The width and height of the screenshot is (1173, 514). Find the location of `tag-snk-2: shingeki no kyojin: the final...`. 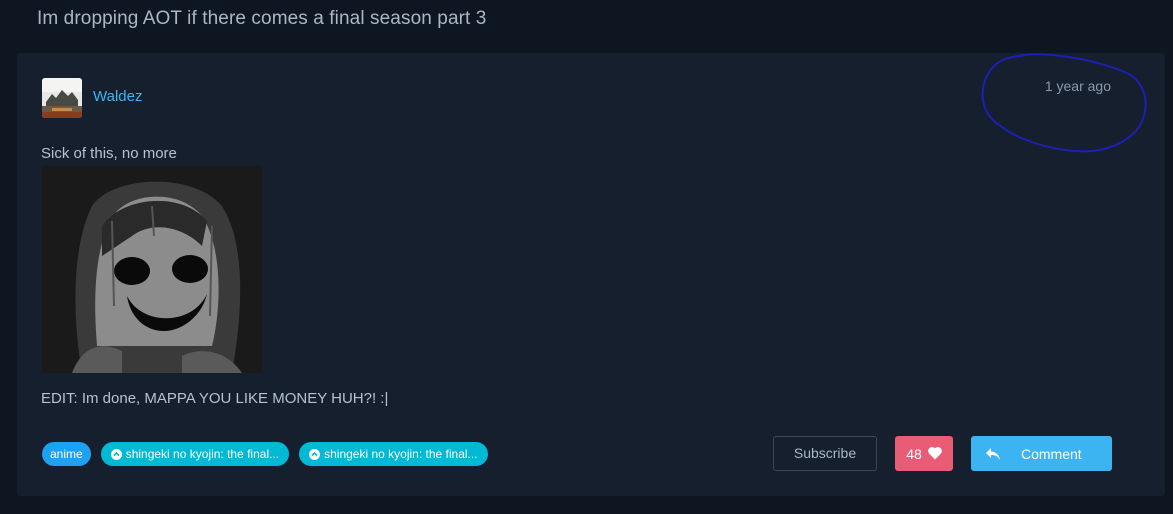

tag-snk-2: shingeki no kyojin: the final... is located at coordinates (393, 454).